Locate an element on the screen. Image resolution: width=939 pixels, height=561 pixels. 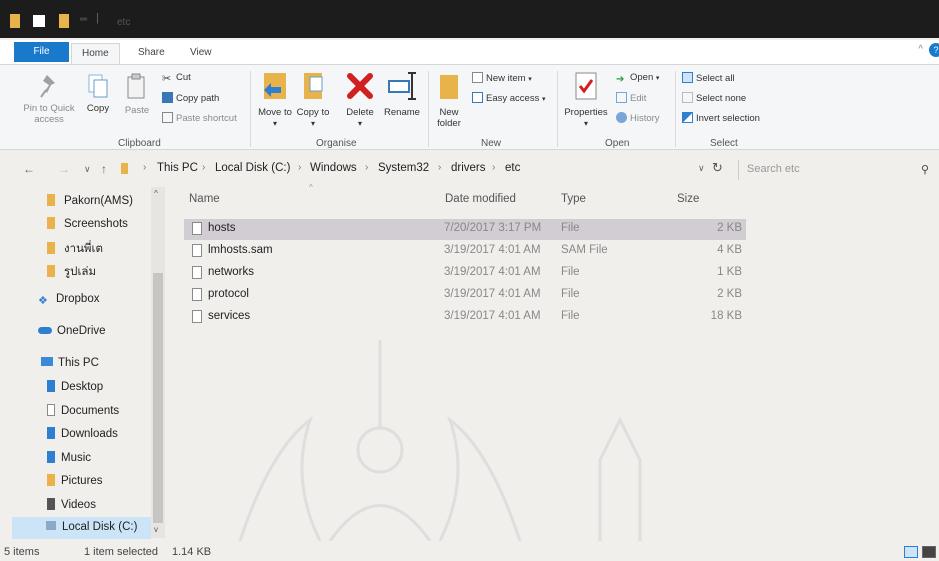
nav-item-pictures: Pictures is located at coordinates (75, 480).